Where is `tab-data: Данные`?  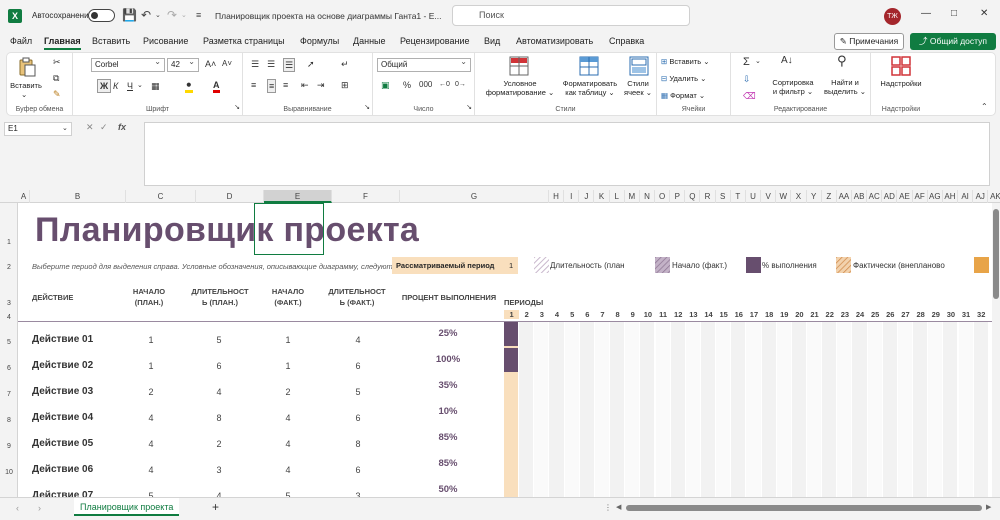 tab-data: Данные is located at coordinates (369, 41).